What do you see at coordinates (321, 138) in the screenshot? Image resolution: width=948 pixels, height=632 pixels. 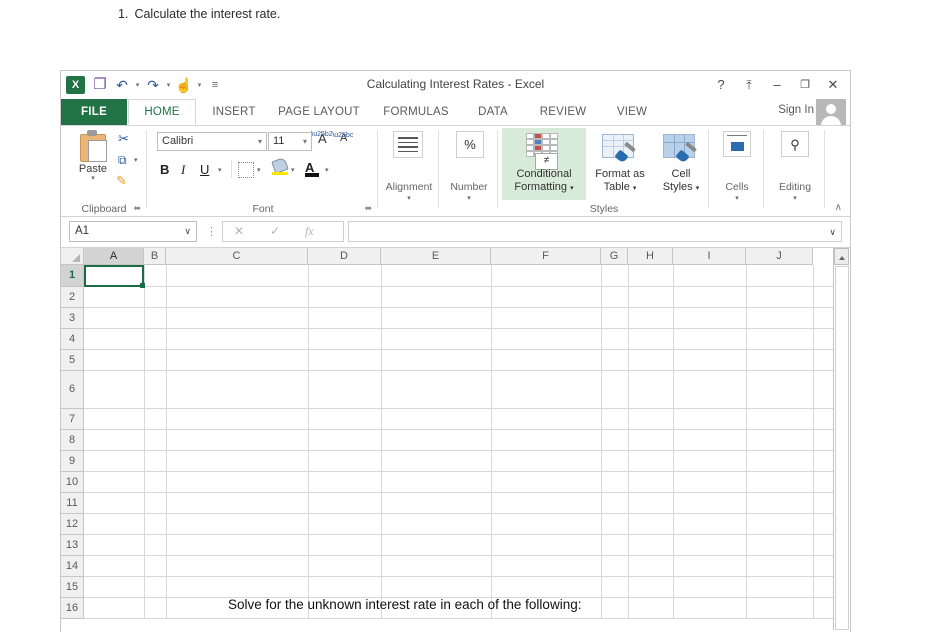 I see `increase-font-size-icon: A \u25b2` at bounding box center [321, 138].